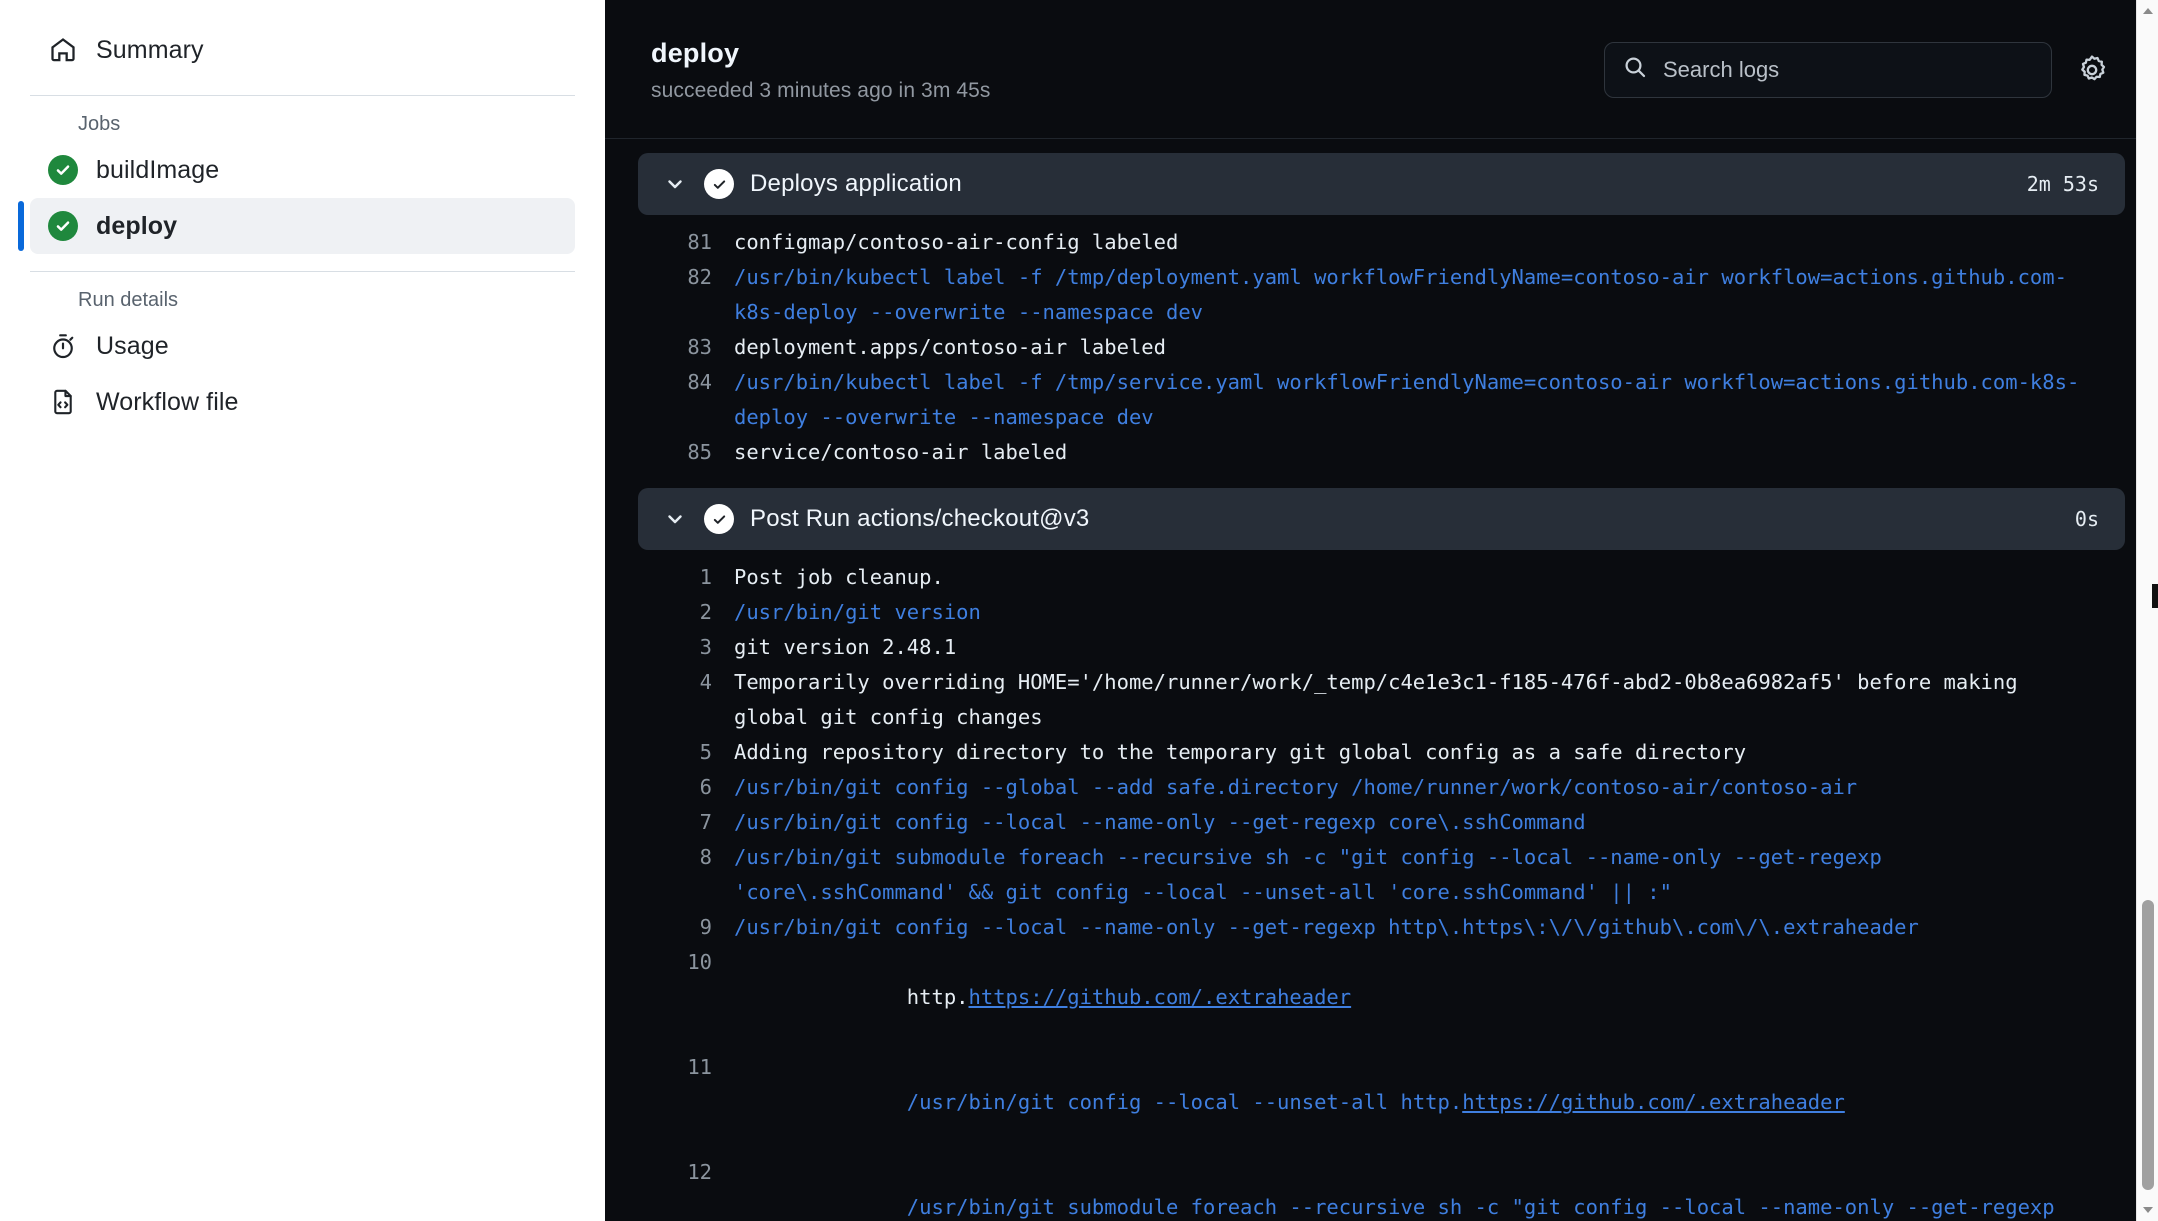 The width and height of the screenshot is (2158, 1221). What do you see at coordinates (956, 242) in the screenshot?
I see `log-line-text: configmap/contoso-air-config labeled` at bounding box center [956, 242].